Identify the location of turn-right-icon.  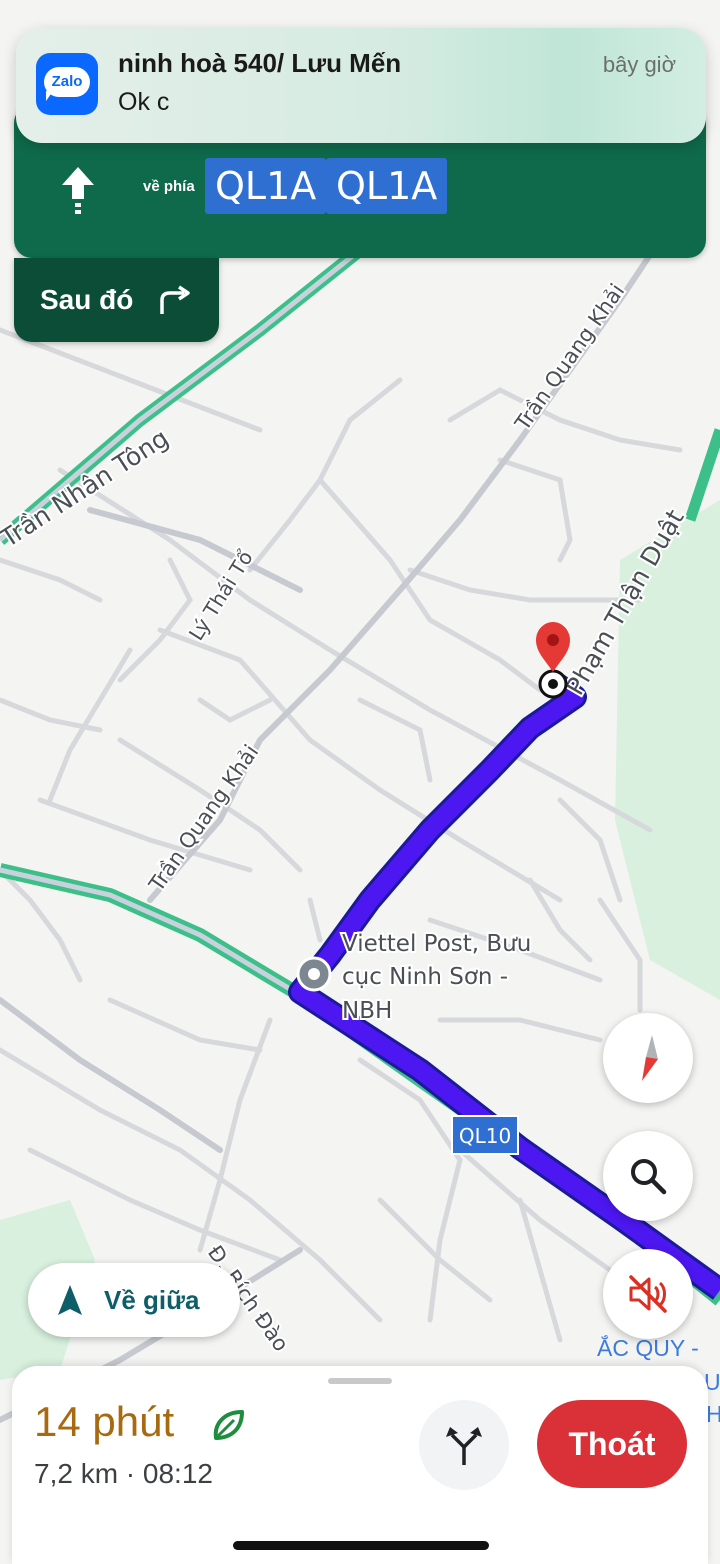
(175, 299).